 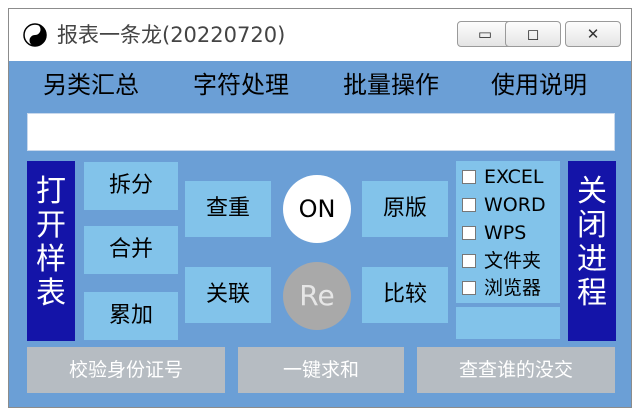 I want to click on checkbox-label: WORD, so click(x=515, y=205).